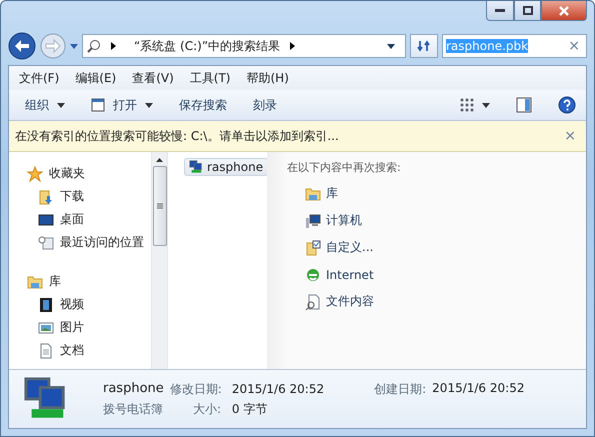 The height and width of the screenshot is (437, 595). Describe the element at coordinates (39, 78) in the screenshot. I see `menu-item: 文件(F)` at that location.